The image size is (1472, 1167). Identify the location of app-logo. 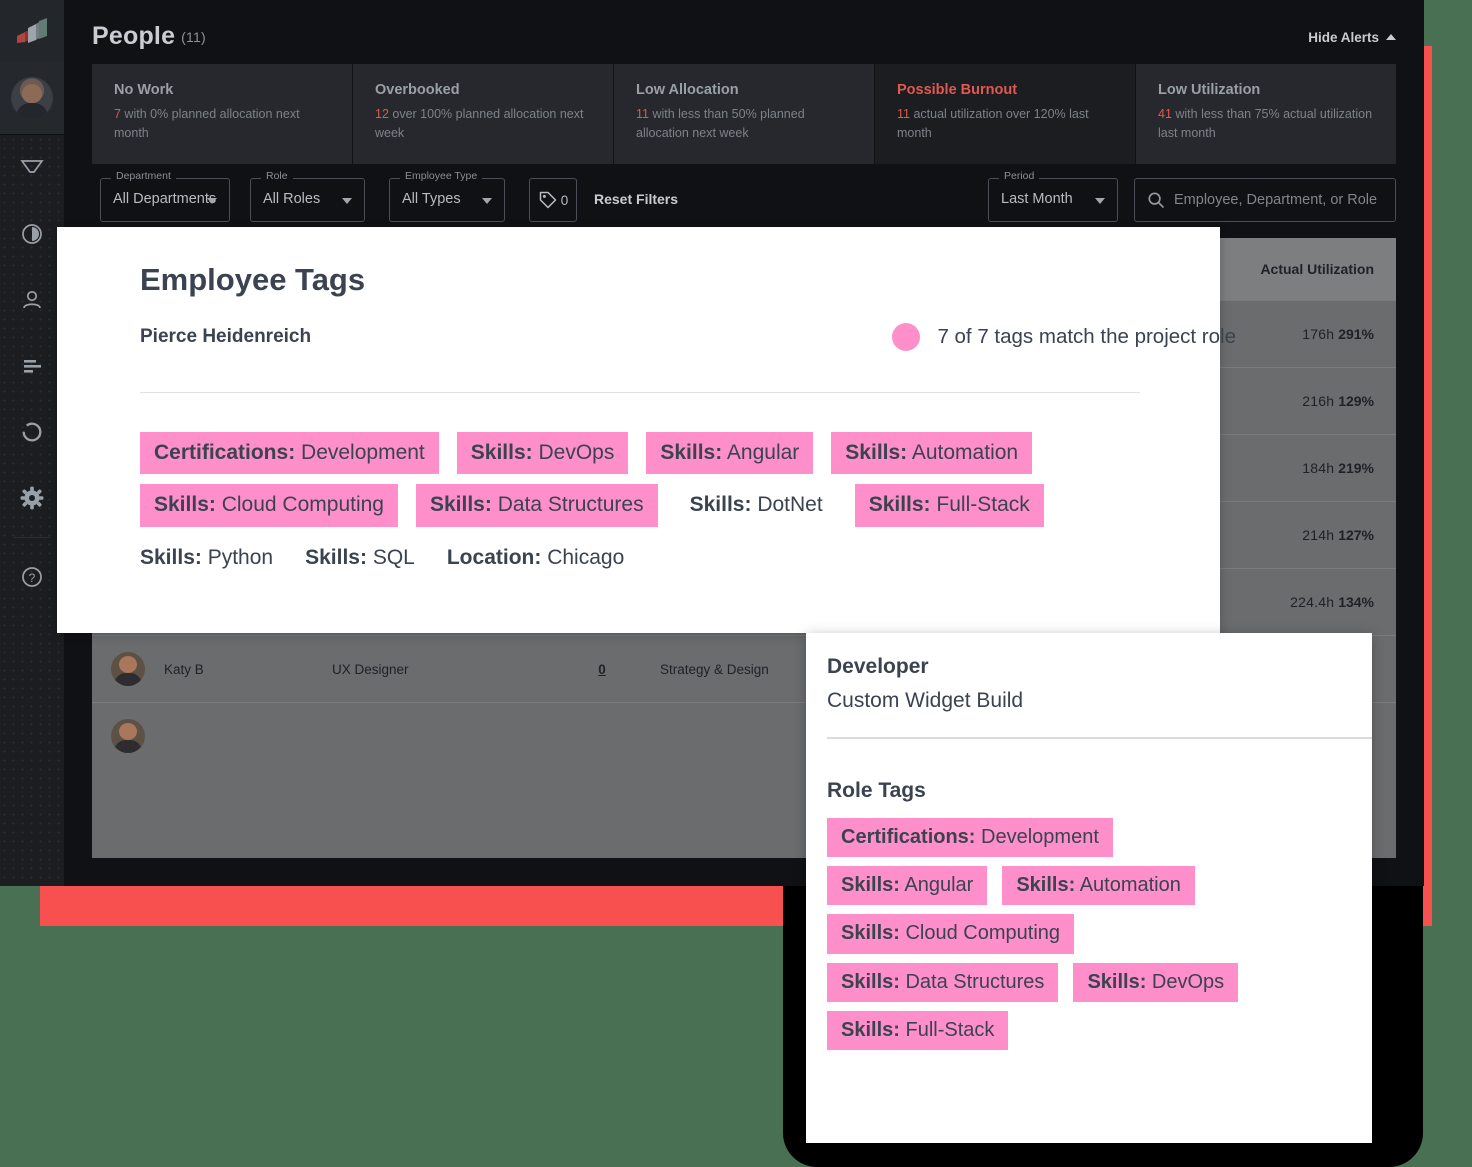
(32, 31).